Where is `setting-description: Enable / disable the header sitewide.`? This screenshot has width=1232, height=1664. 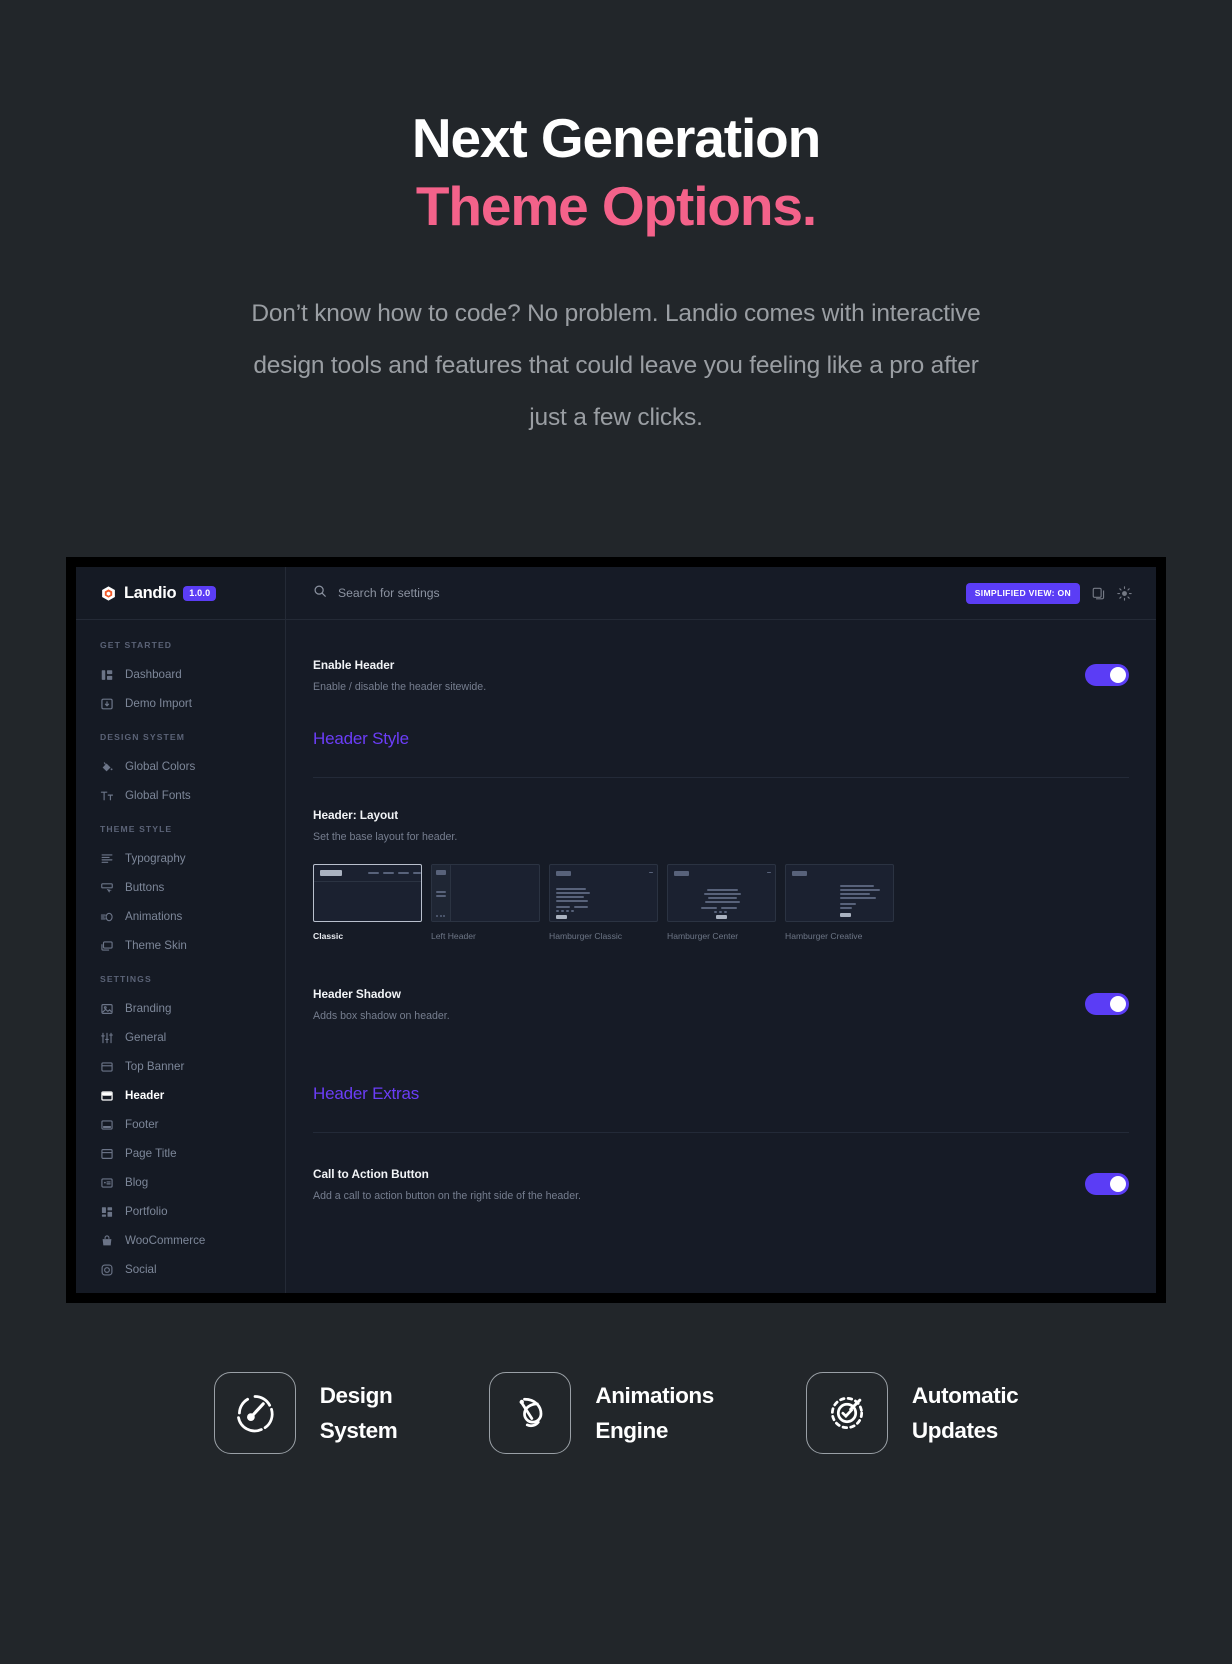 setting-description: Enable / disable the header sitewide. is located at coordinates (400, 687).